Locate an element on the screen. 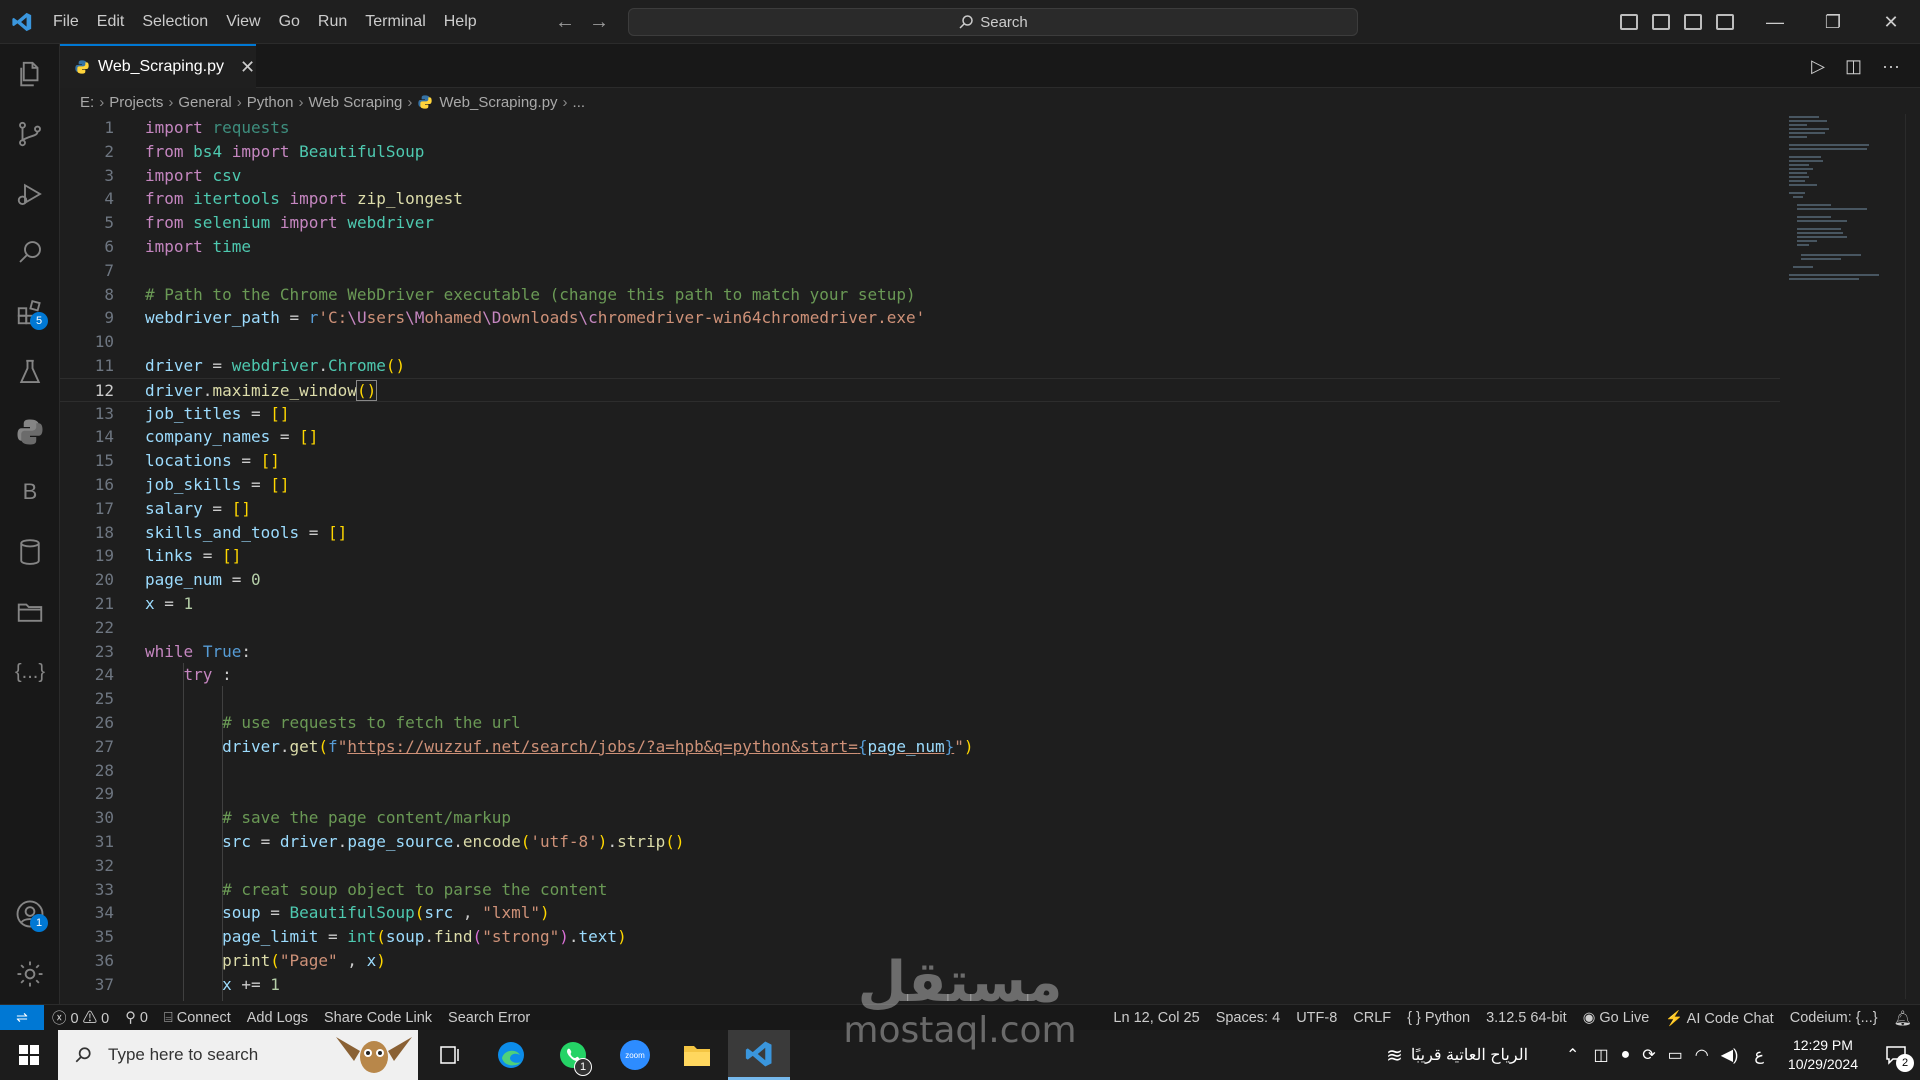 The image size is (1920, 1080). edge-browser-icon is located at coordinates (511, 1055).